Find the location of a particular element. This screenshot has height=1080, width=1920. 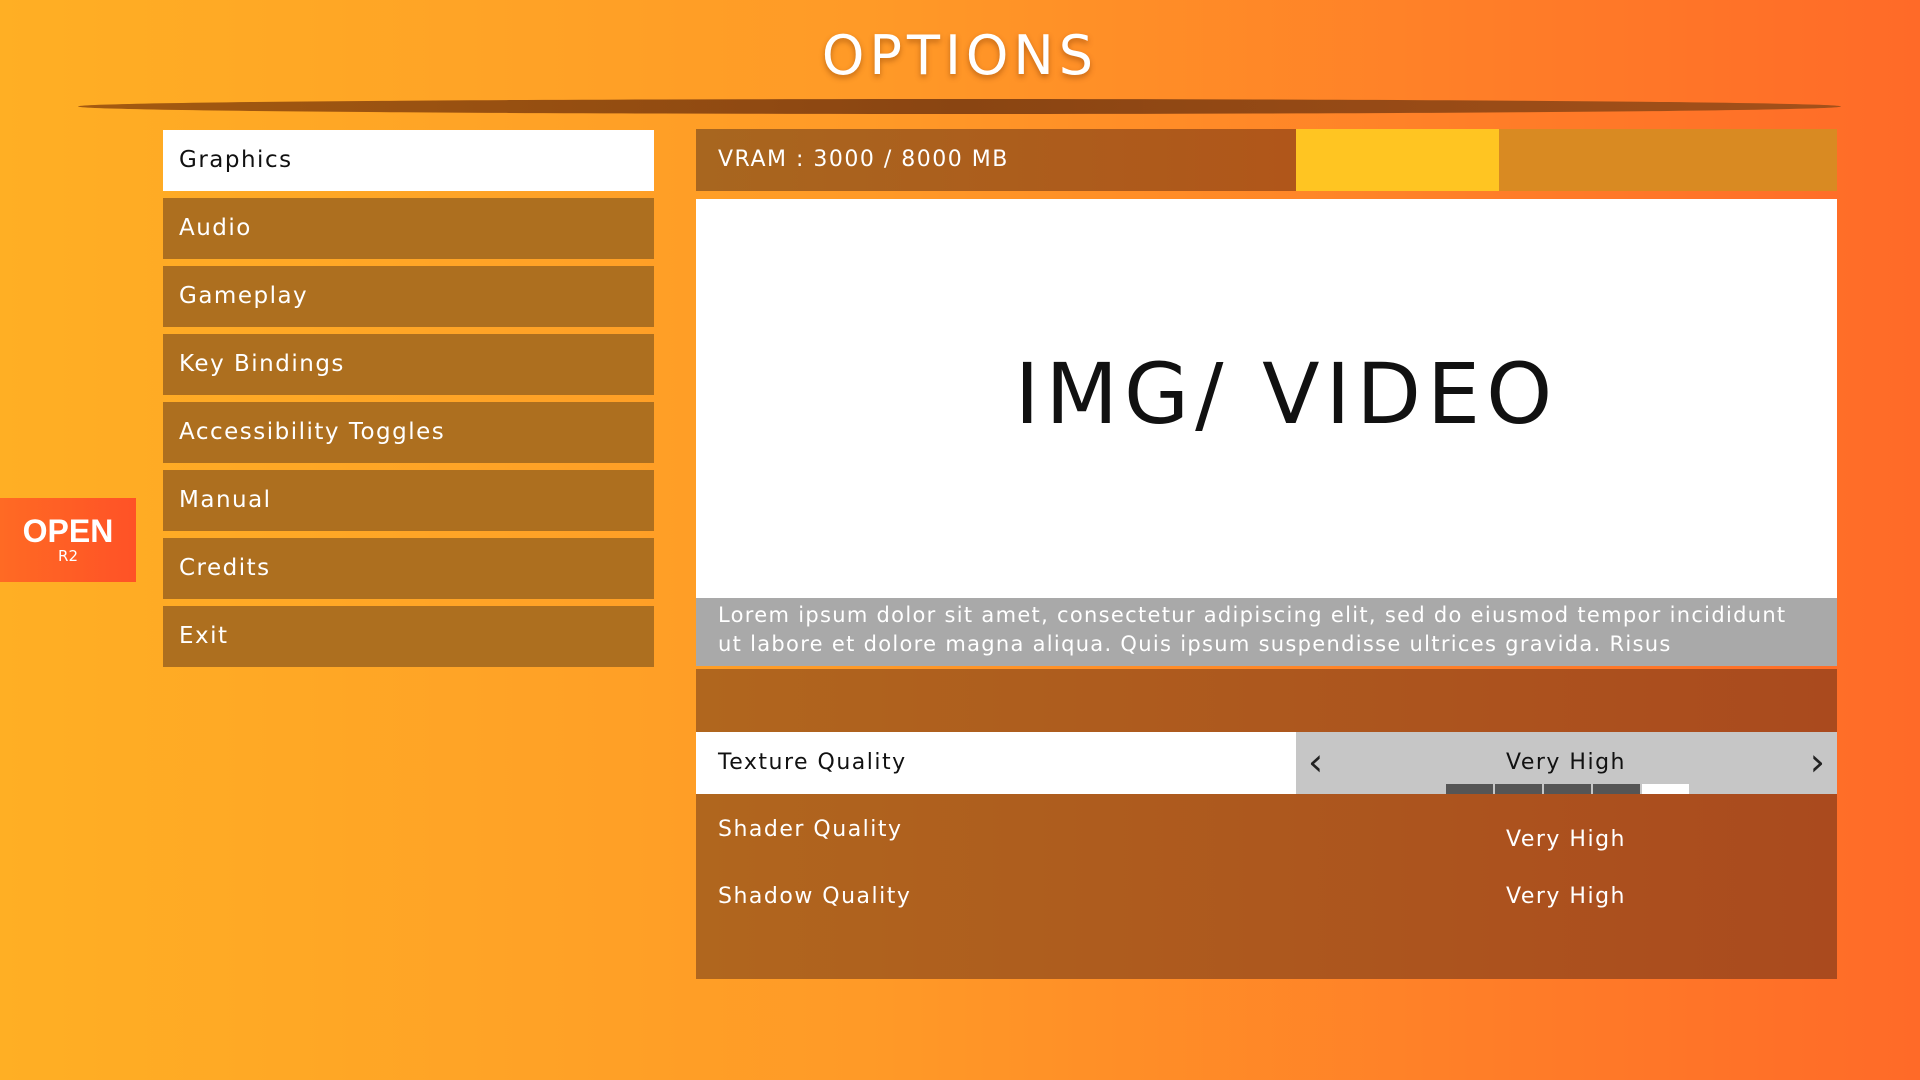

page-title: OPTIONS is located at coordinates (960, 55).